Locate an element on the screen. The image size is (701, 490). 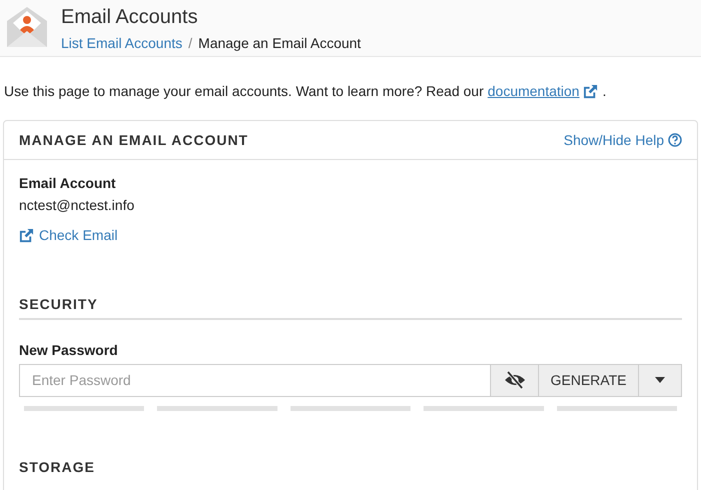
show-hide-help-link: Show/Hide Help is located at coordinates (623, 140).